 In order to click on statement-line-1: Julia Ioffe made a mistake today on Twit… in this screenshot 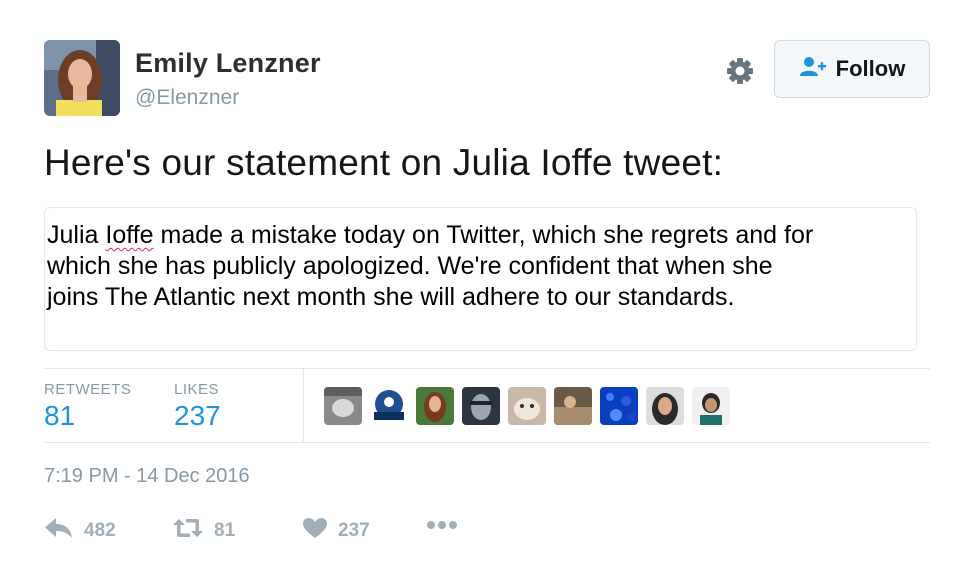, I will do `click(481, 235)`.